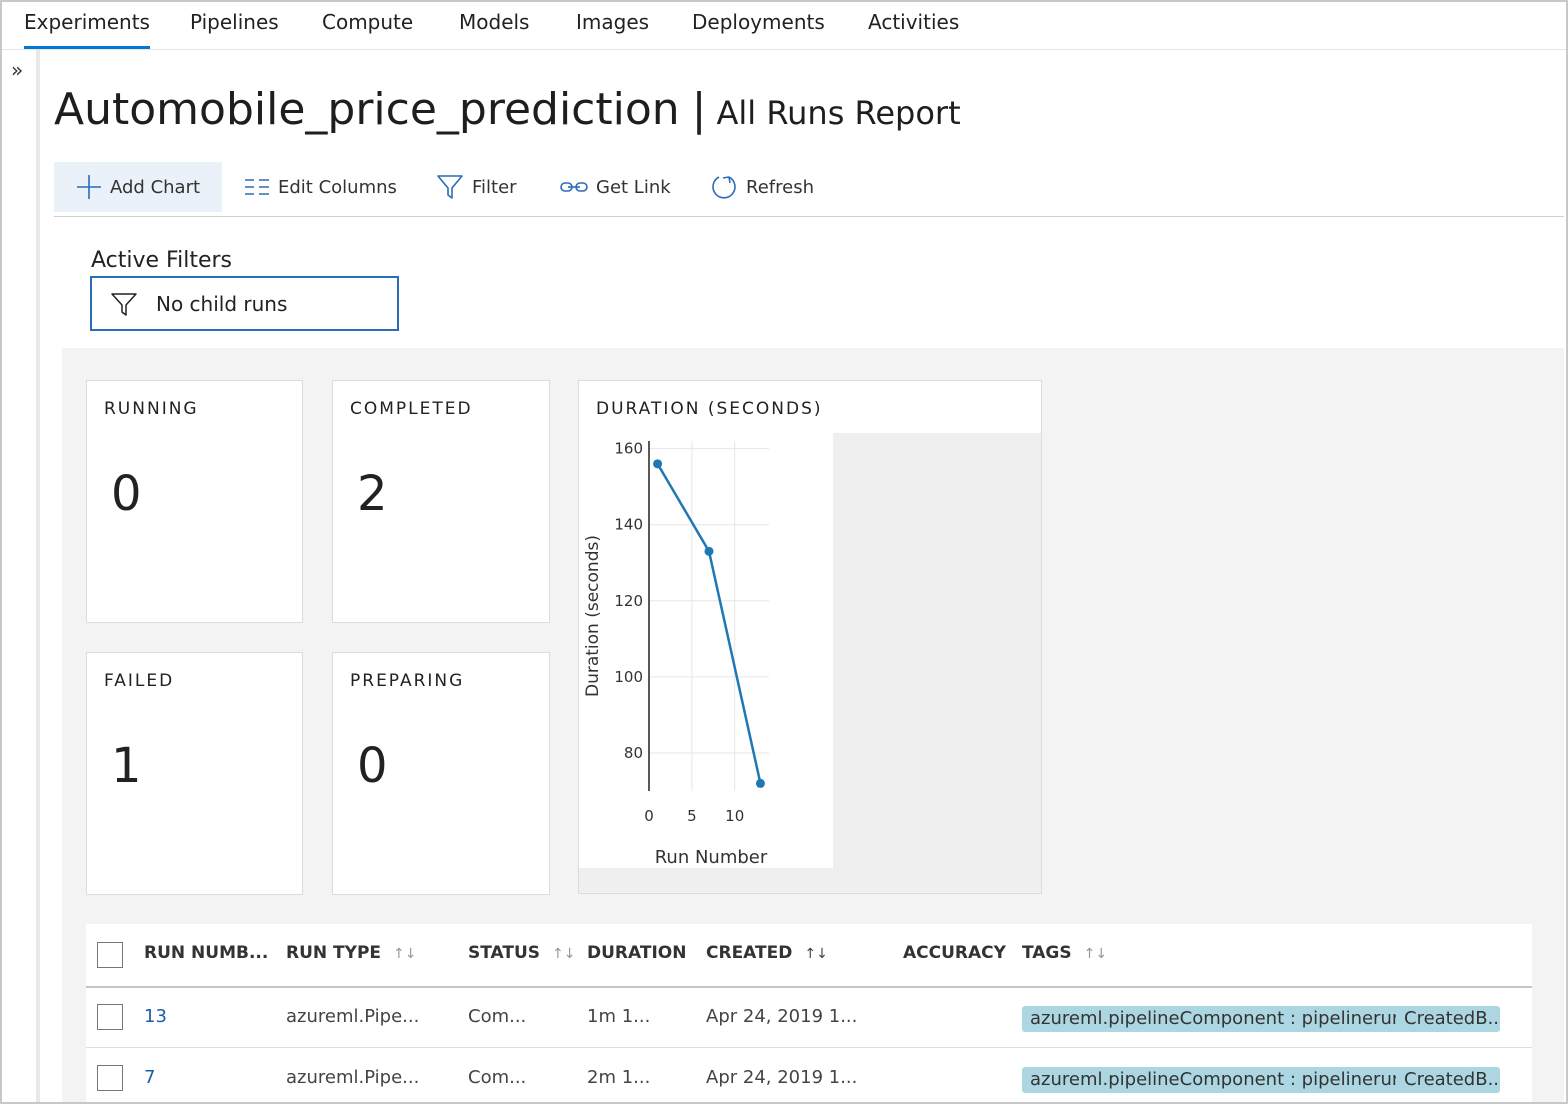 This screenshot has width=1568, height=1104. I want to click on select-all-checkbox, so click(110, 955).